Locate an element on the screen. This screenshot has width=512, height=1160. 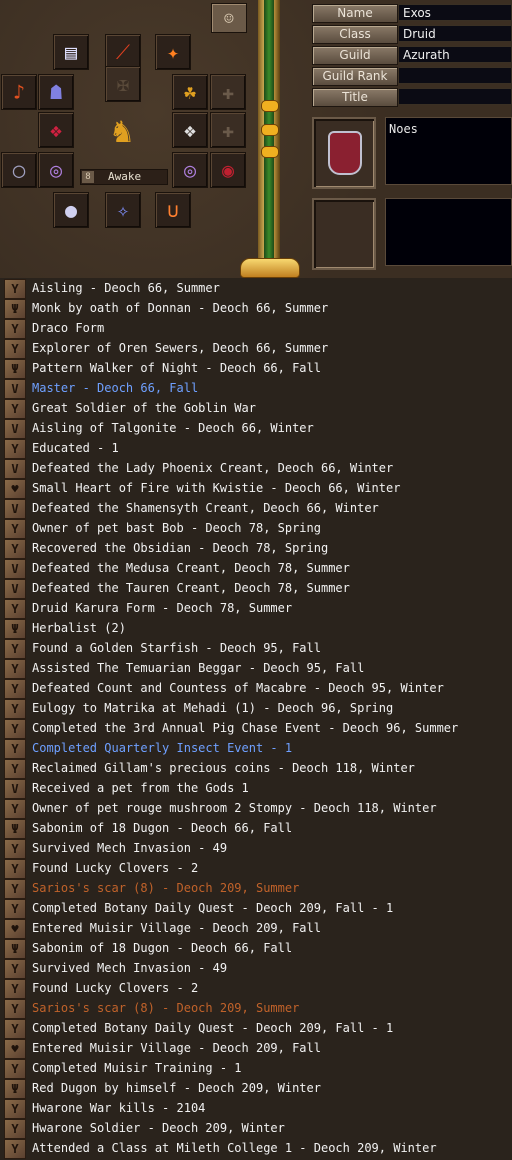
legend-mark-text: Hwarone War kills - 2104 is located at coordinates (119, 1108).